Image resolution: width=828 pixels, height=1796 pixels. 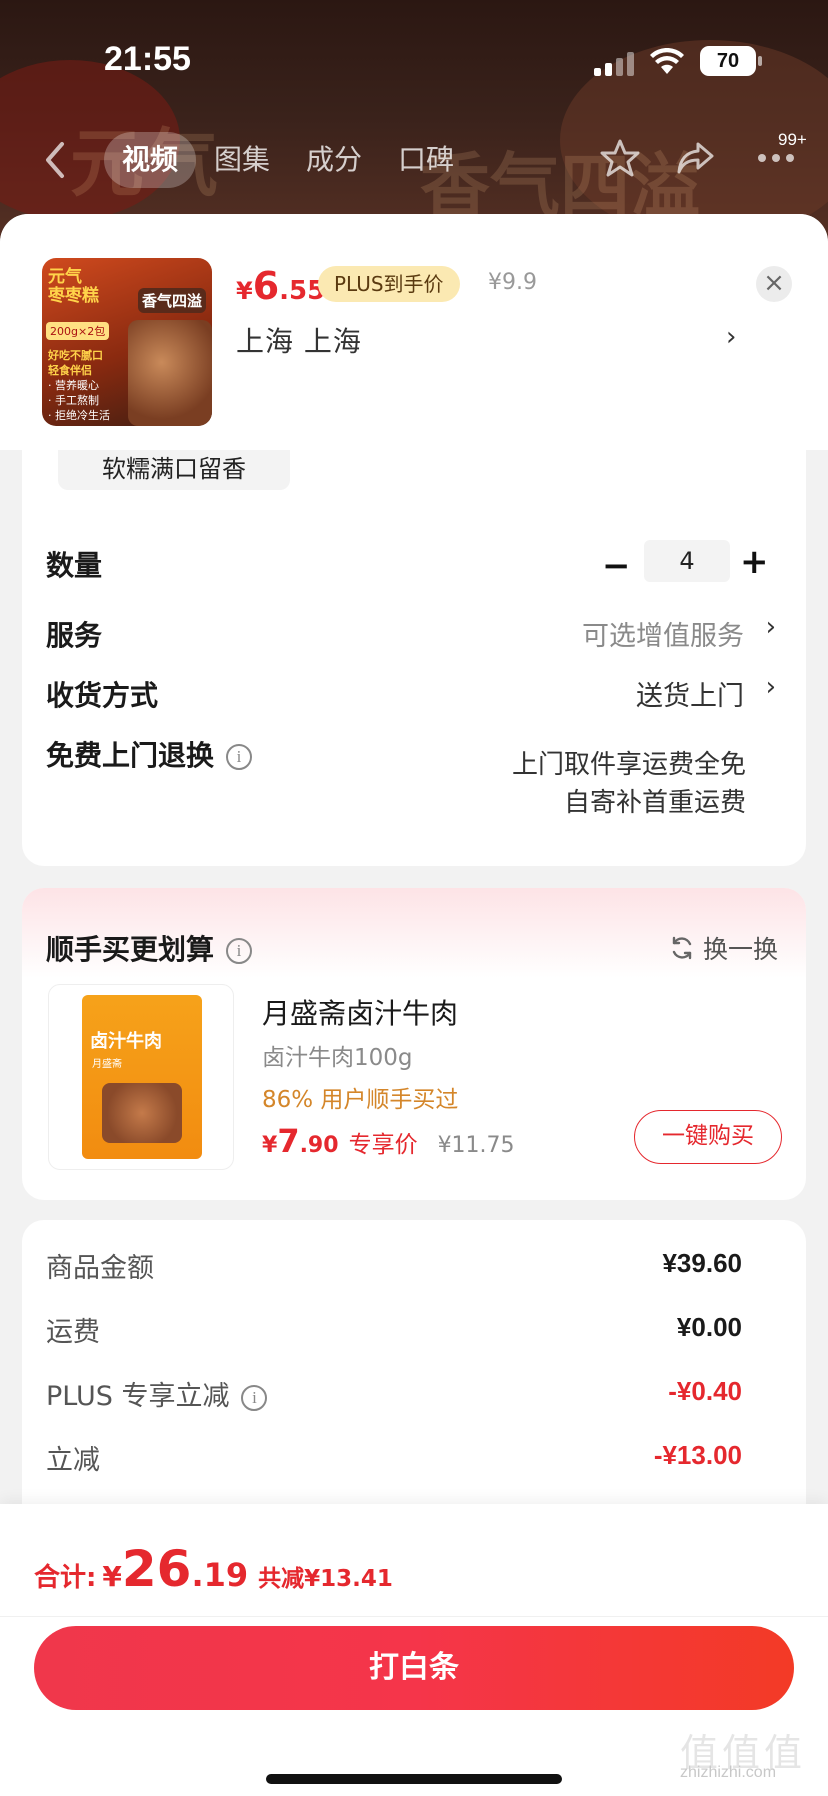 I want to click on quantity-increase-button: +, so click(x=754, y=562).